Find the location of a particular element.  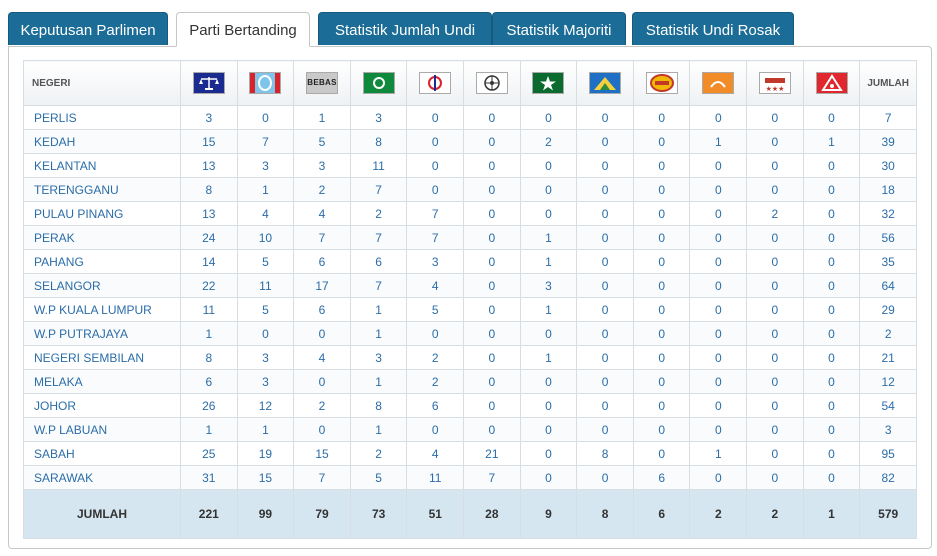

state-cell: MELAKA is located at coordinates (102, 381).